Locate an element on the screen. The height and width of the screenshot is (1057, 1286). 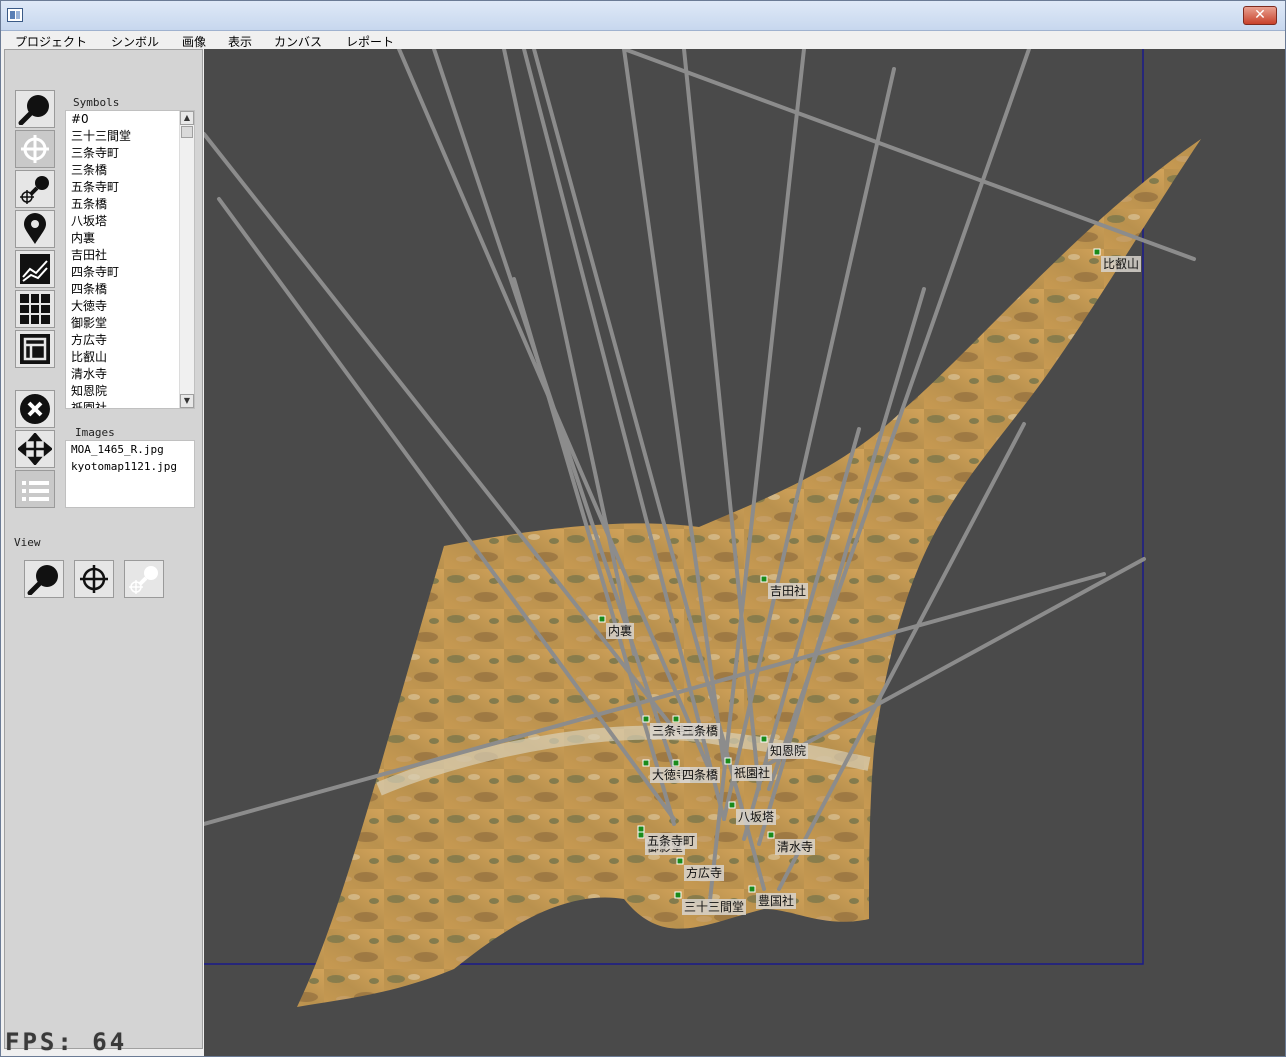
marker-label: 知恩院 is located at coordinates (788, 751).